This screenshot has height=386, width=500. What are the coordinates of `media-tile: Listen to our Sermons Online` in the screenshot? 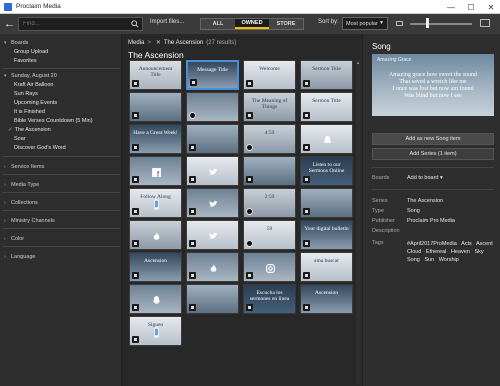 It's located at (326, 171).